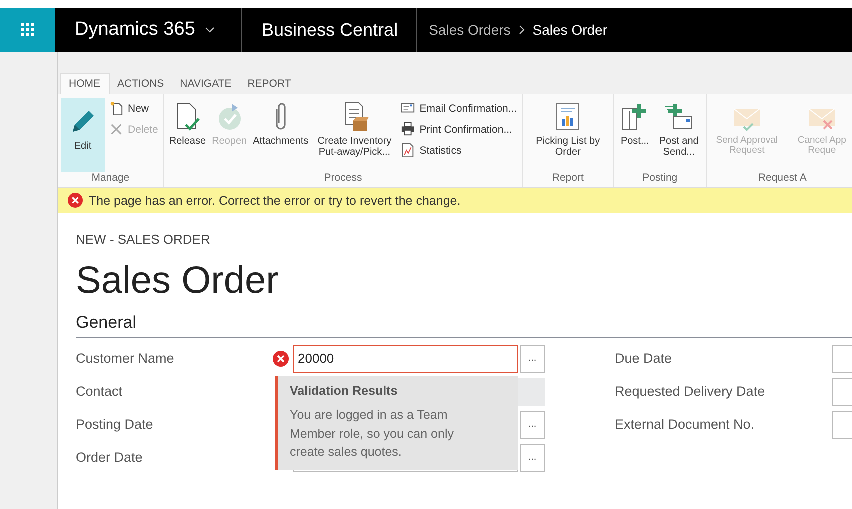  I want to click on section-heading: General, so click(464, 325).